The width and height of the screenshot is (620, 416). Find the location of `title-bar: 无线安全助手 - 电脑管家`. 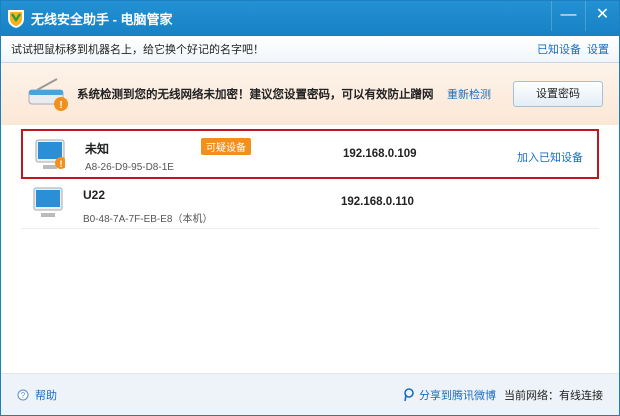

title-bar: 无线安全助手 - 电脑管家 is located at coordinates (310, 18).